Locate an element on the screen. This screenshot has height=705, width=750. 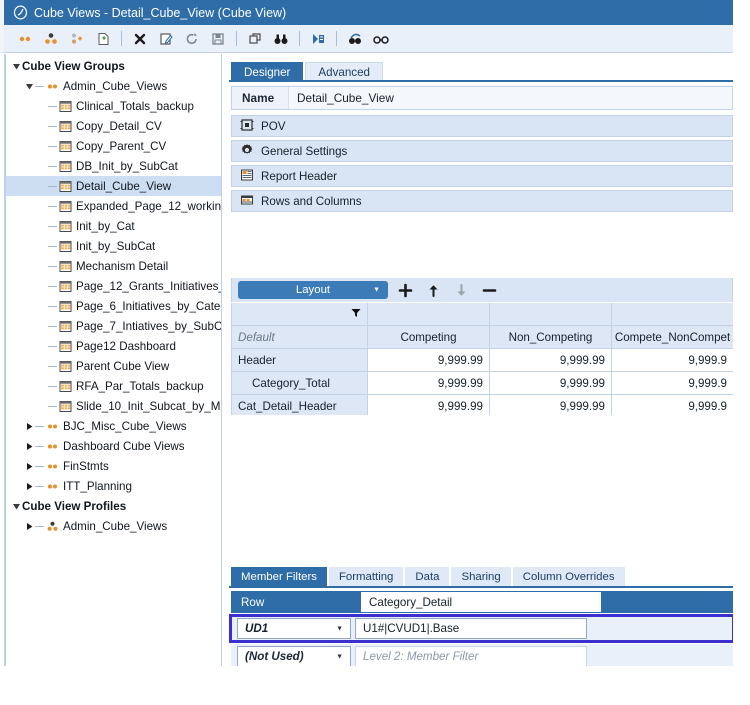
add-member-icon is located at coordinates (77, 39).